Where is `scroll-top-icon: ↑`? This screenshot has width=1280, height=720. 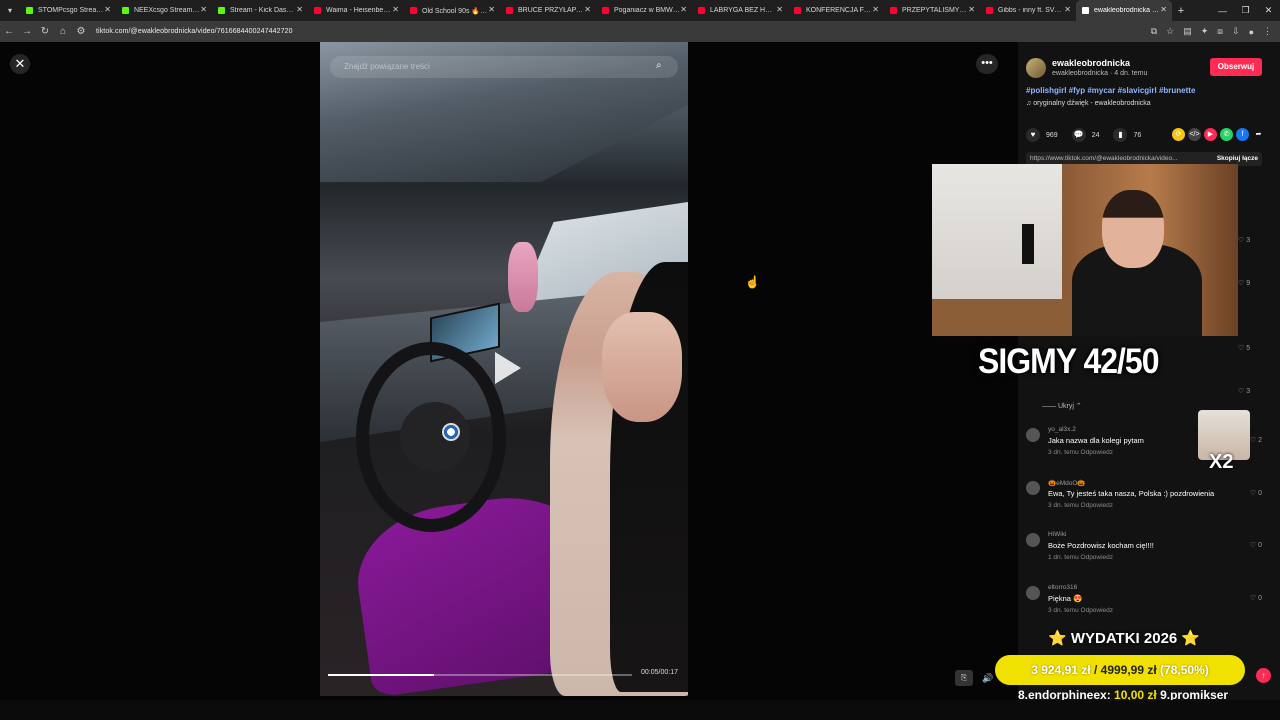 scroll-top-icon: ↑ is located at coordinates (1263, 675).